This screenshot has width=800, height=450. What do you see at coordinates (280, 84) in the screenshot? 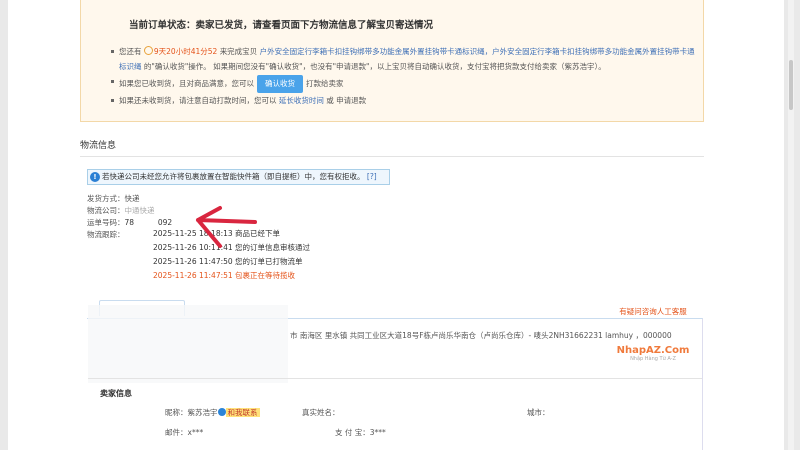
I see `confirm-receipt-button: 确认收货` at bounding box center [280, 84].